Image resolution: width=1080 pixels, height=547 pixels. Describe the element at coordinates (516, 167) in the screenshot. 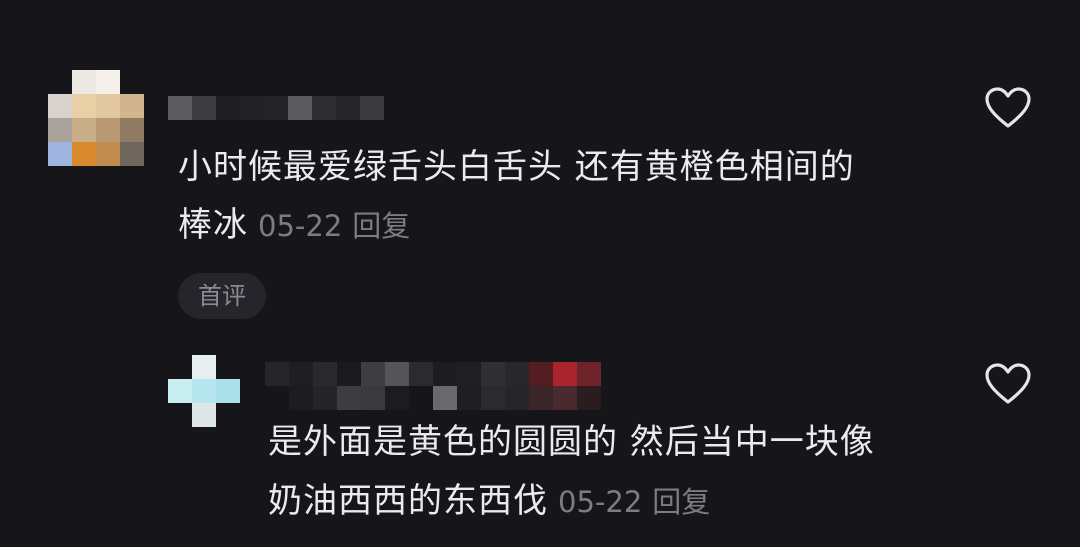

I see `comment-text-line1: 小时候最爱绿舌头白舌头 还有黄橙色相间的` at that location.